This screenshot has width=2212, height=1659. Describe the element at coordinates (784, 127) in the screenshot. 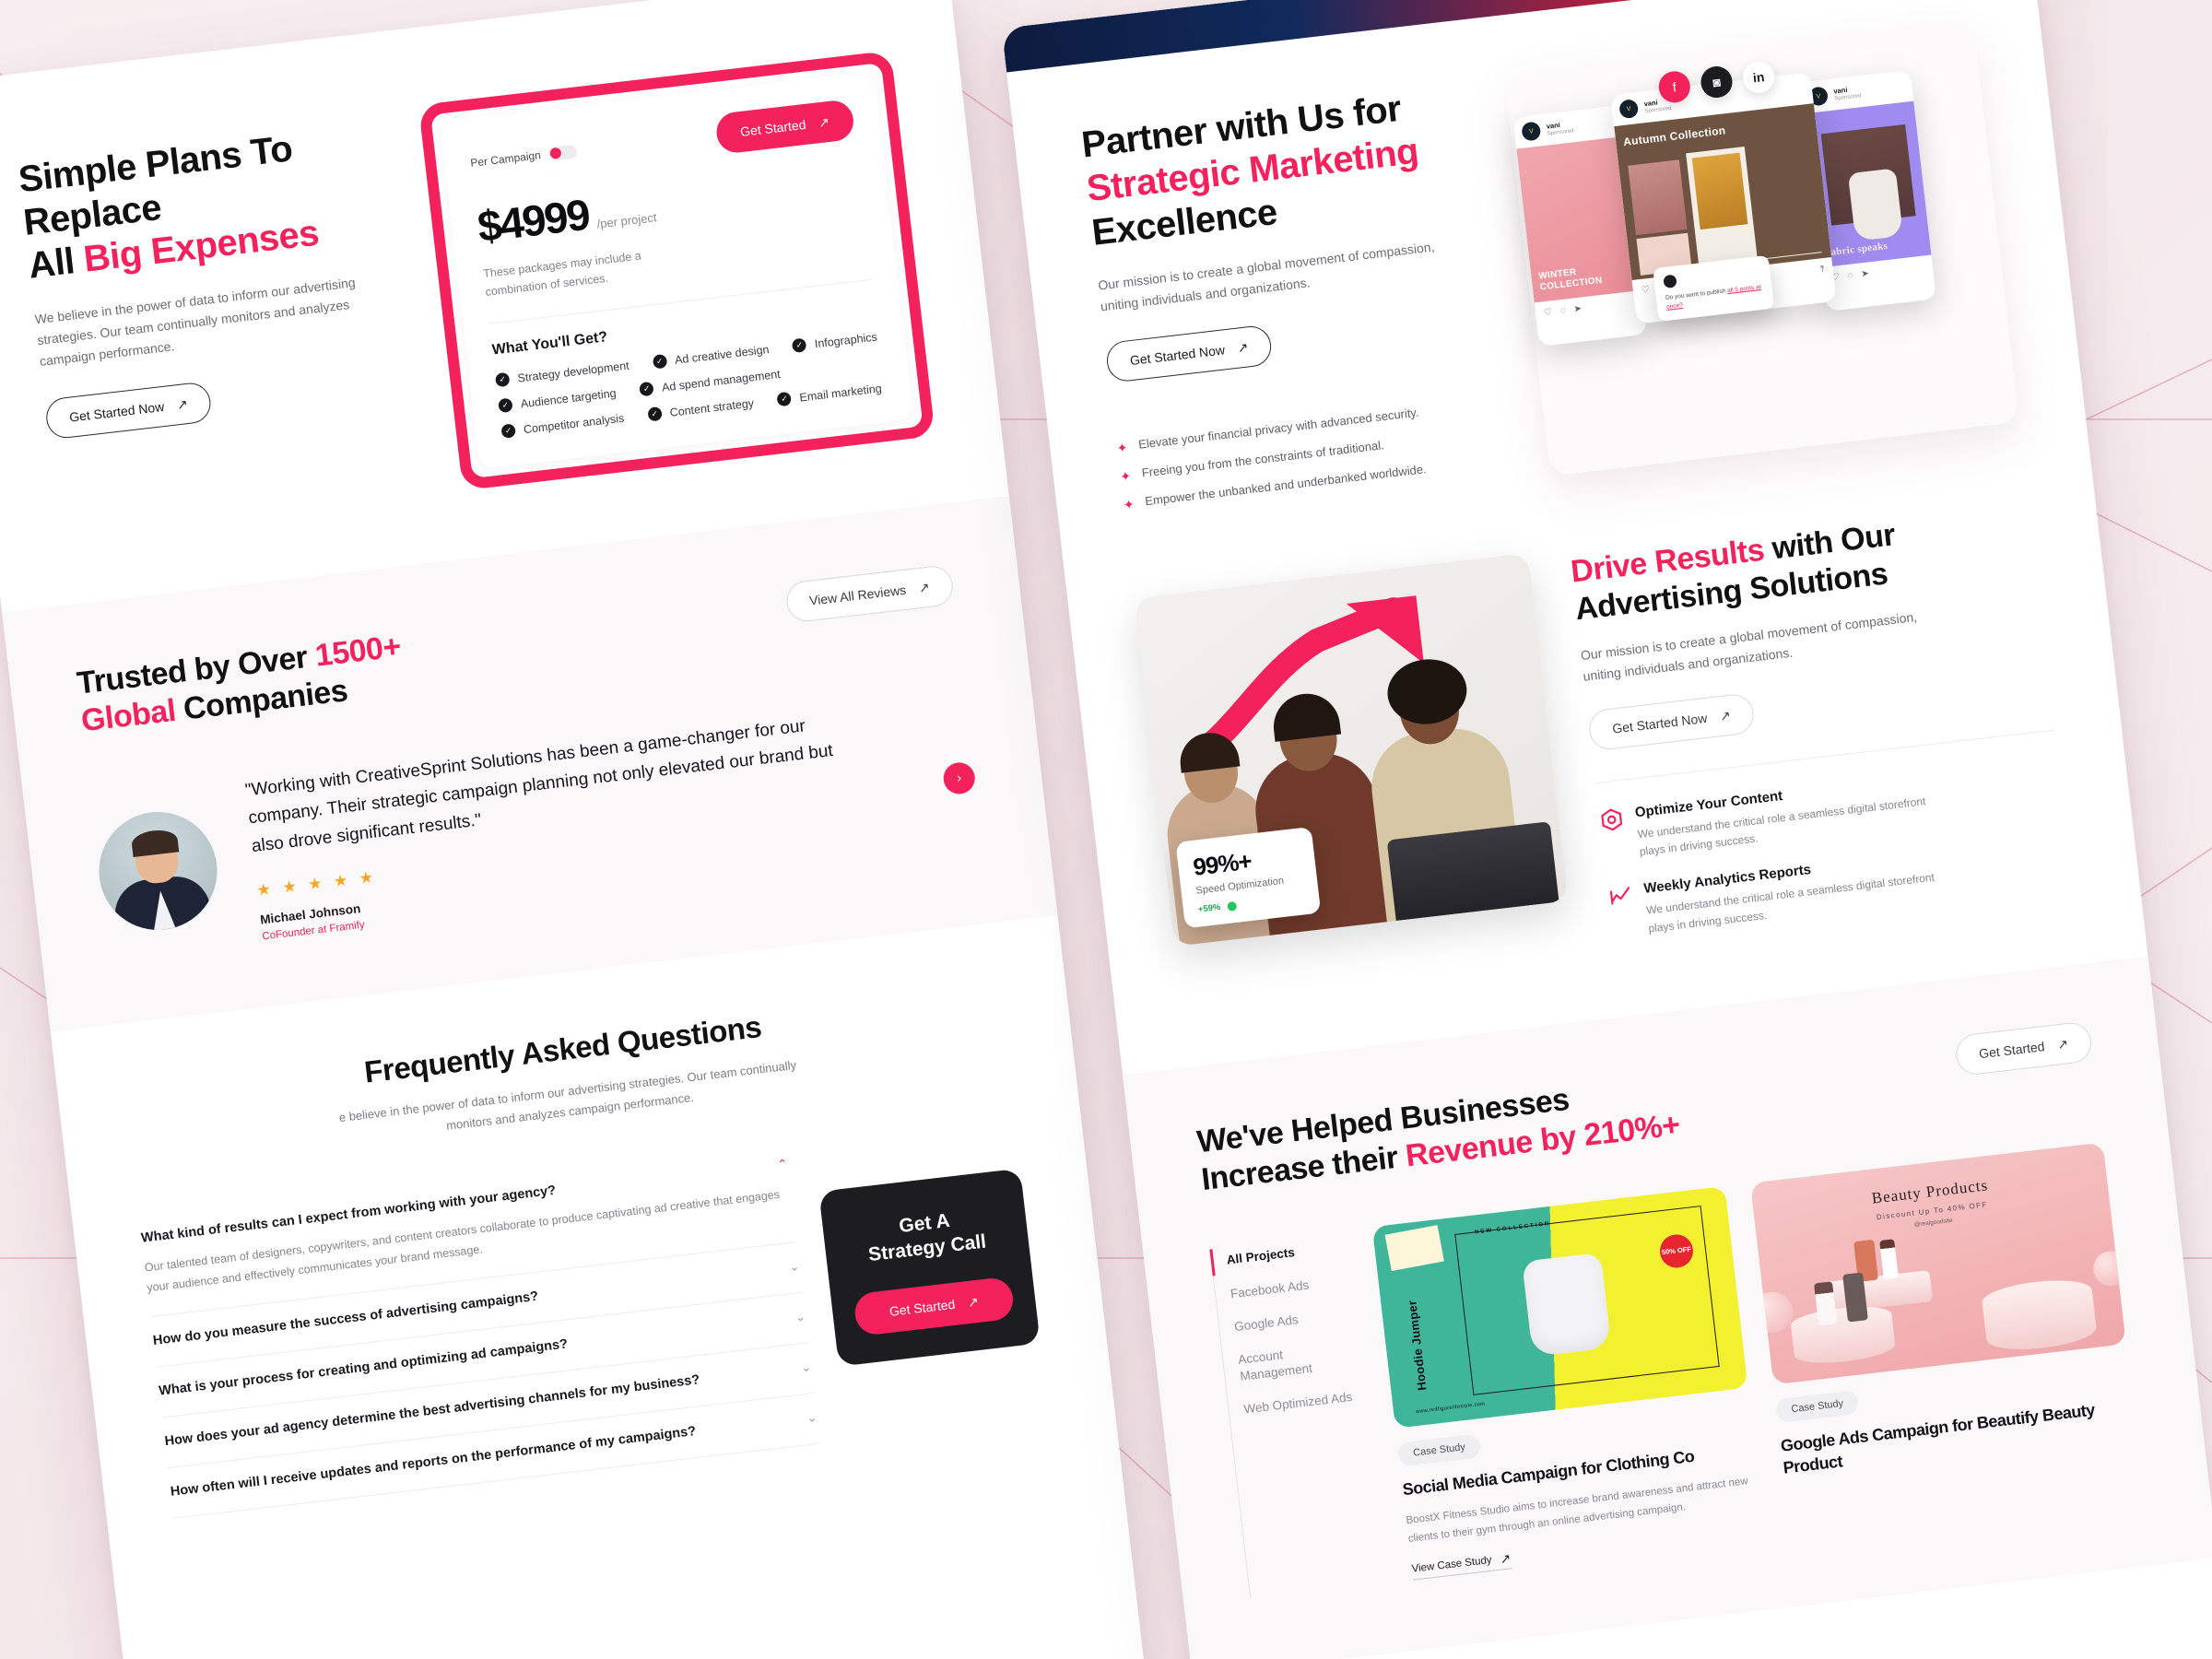

I see `card-get-started-button: Get Started ↗` at that location.